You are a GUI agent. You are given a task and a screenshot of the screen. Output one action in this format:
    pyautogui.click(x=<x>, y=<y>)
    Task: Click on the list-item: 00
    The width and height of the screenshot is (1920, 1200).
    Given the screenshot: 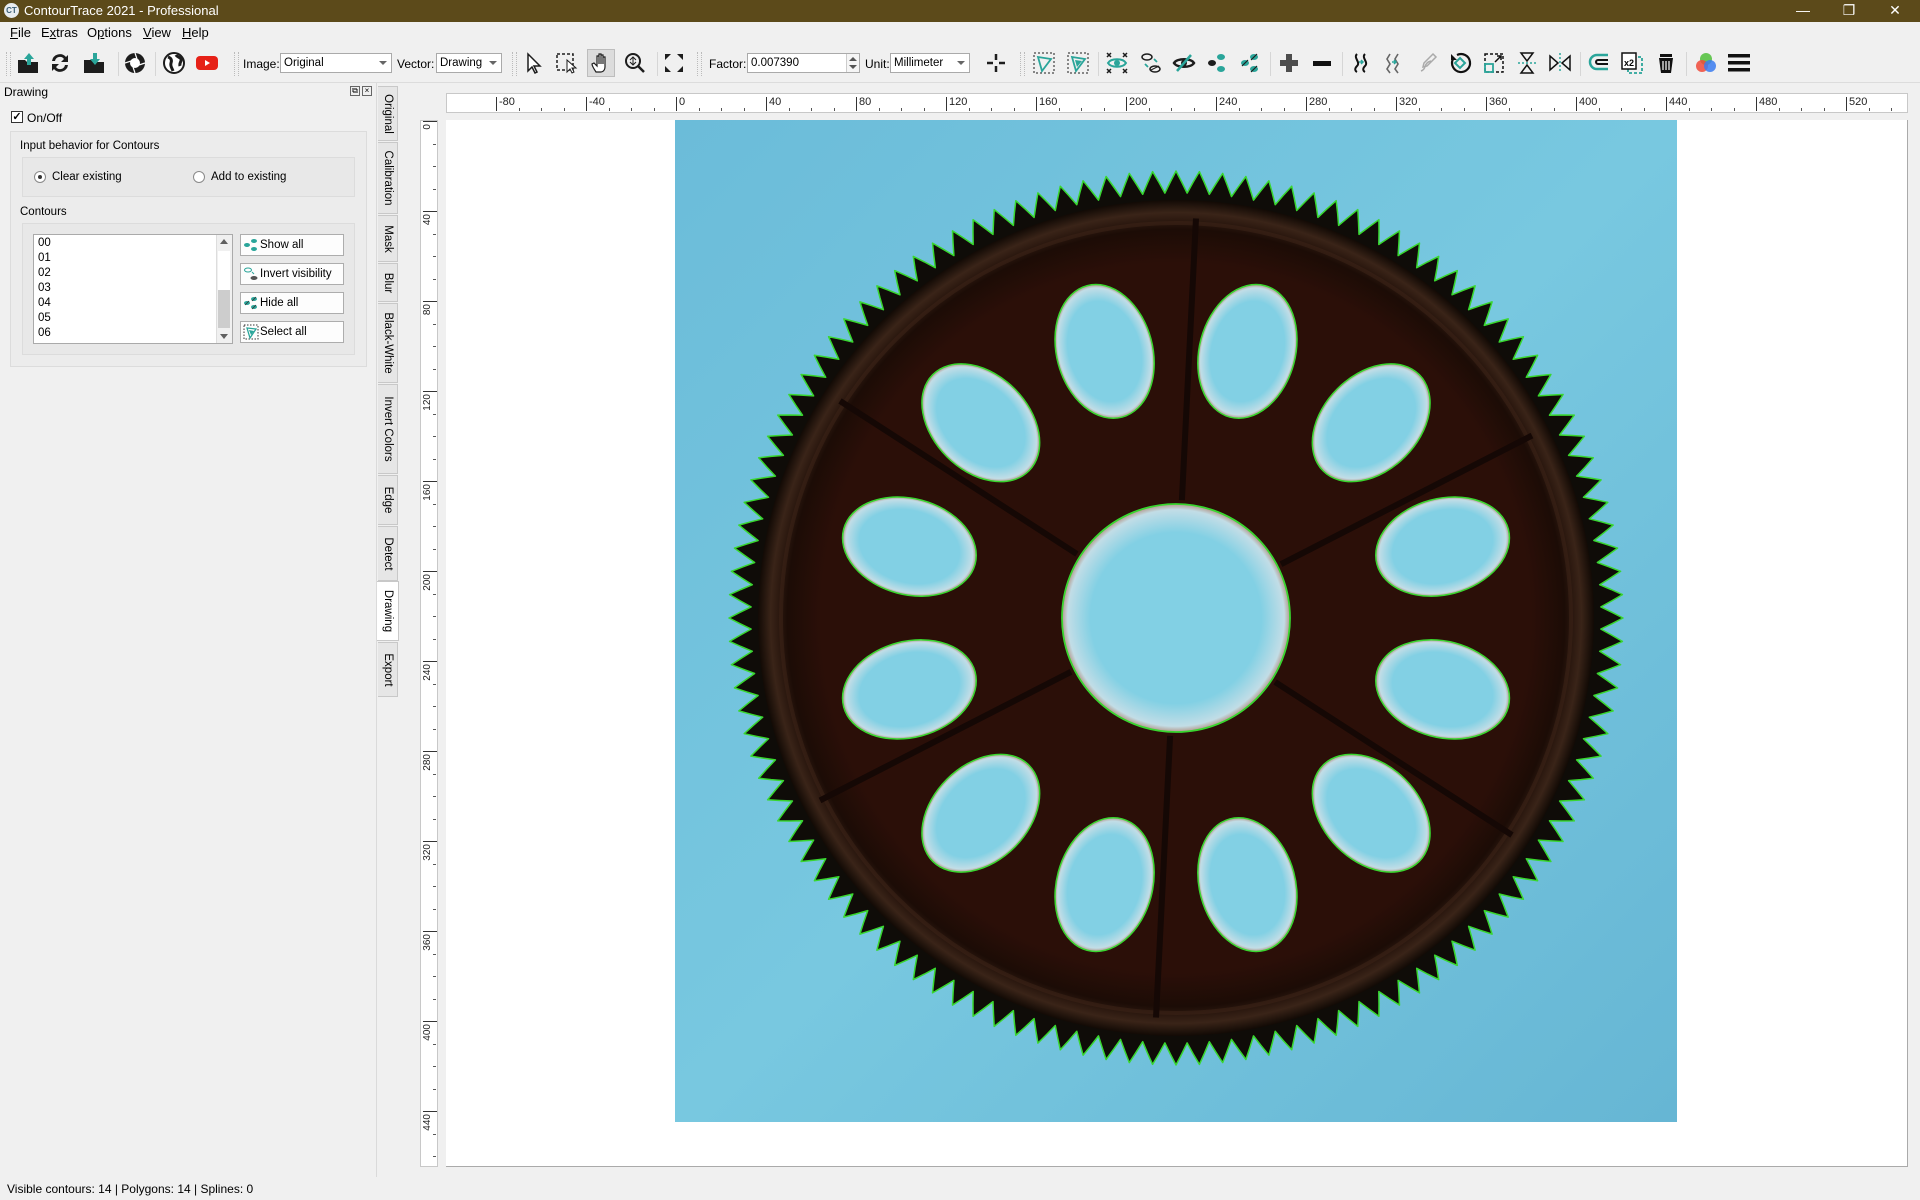 What is the action you would take?
    pyautogui.click(x=44, y=243)
    